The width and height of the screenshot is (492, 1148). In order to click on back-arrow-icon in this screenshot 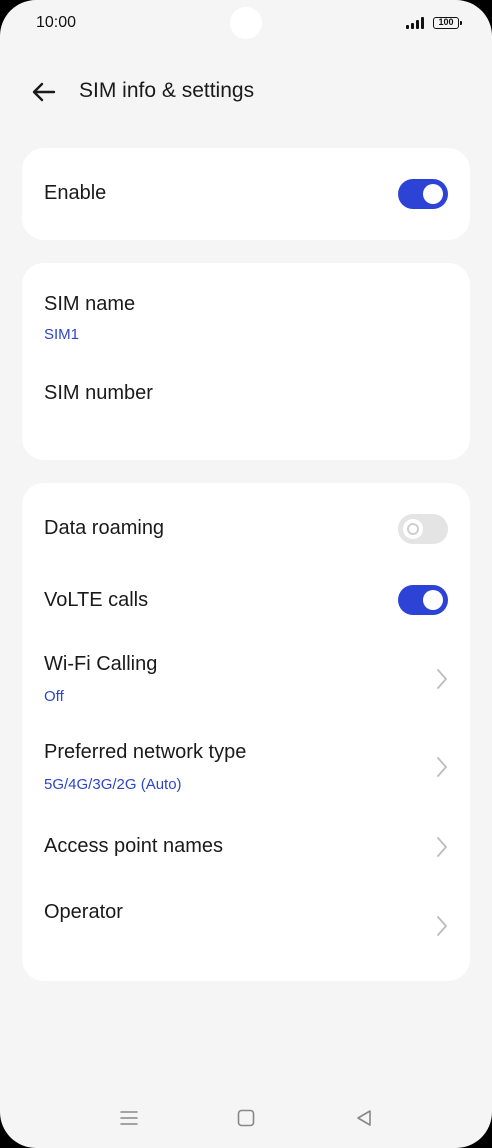, I will do `click(44, 92)`.